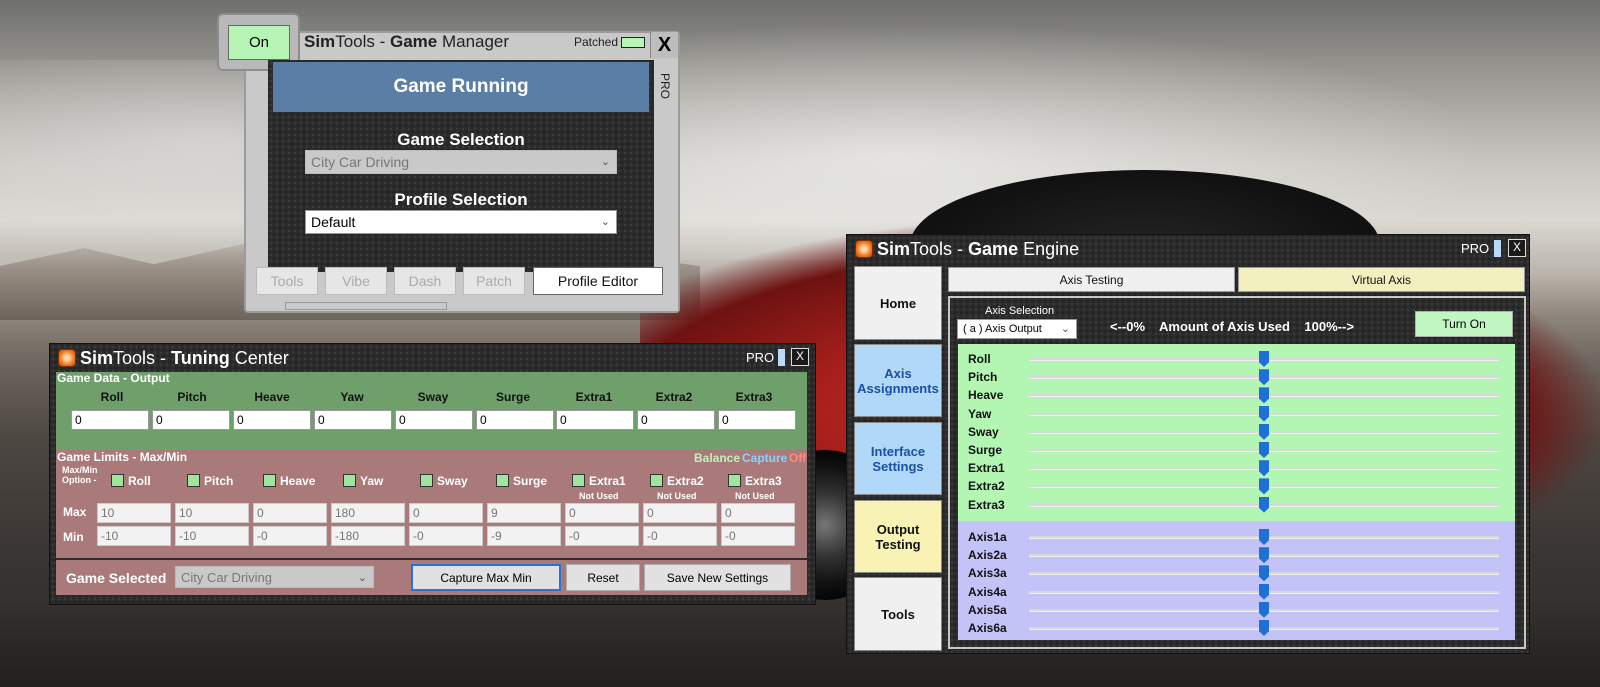 The image size is (1600, 687). I want to click on off-label: Off, so click(797, 458).